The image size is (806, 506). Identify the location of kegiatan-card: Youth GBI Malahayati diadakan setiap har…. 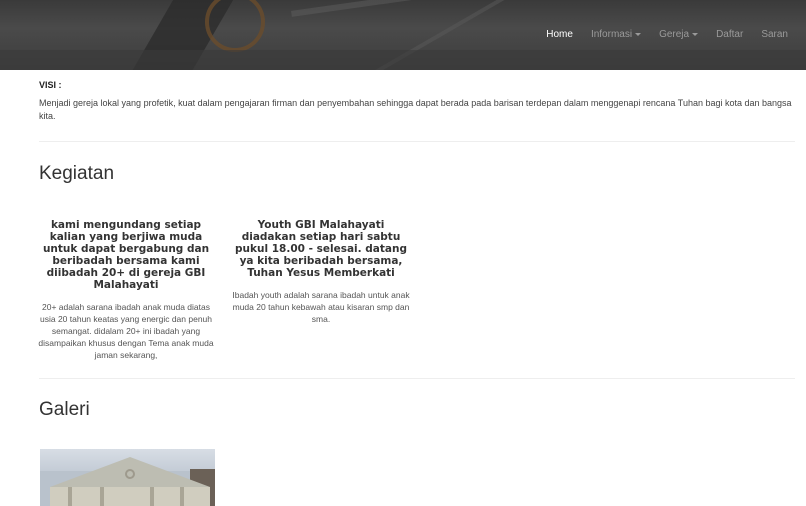
(321, 272).